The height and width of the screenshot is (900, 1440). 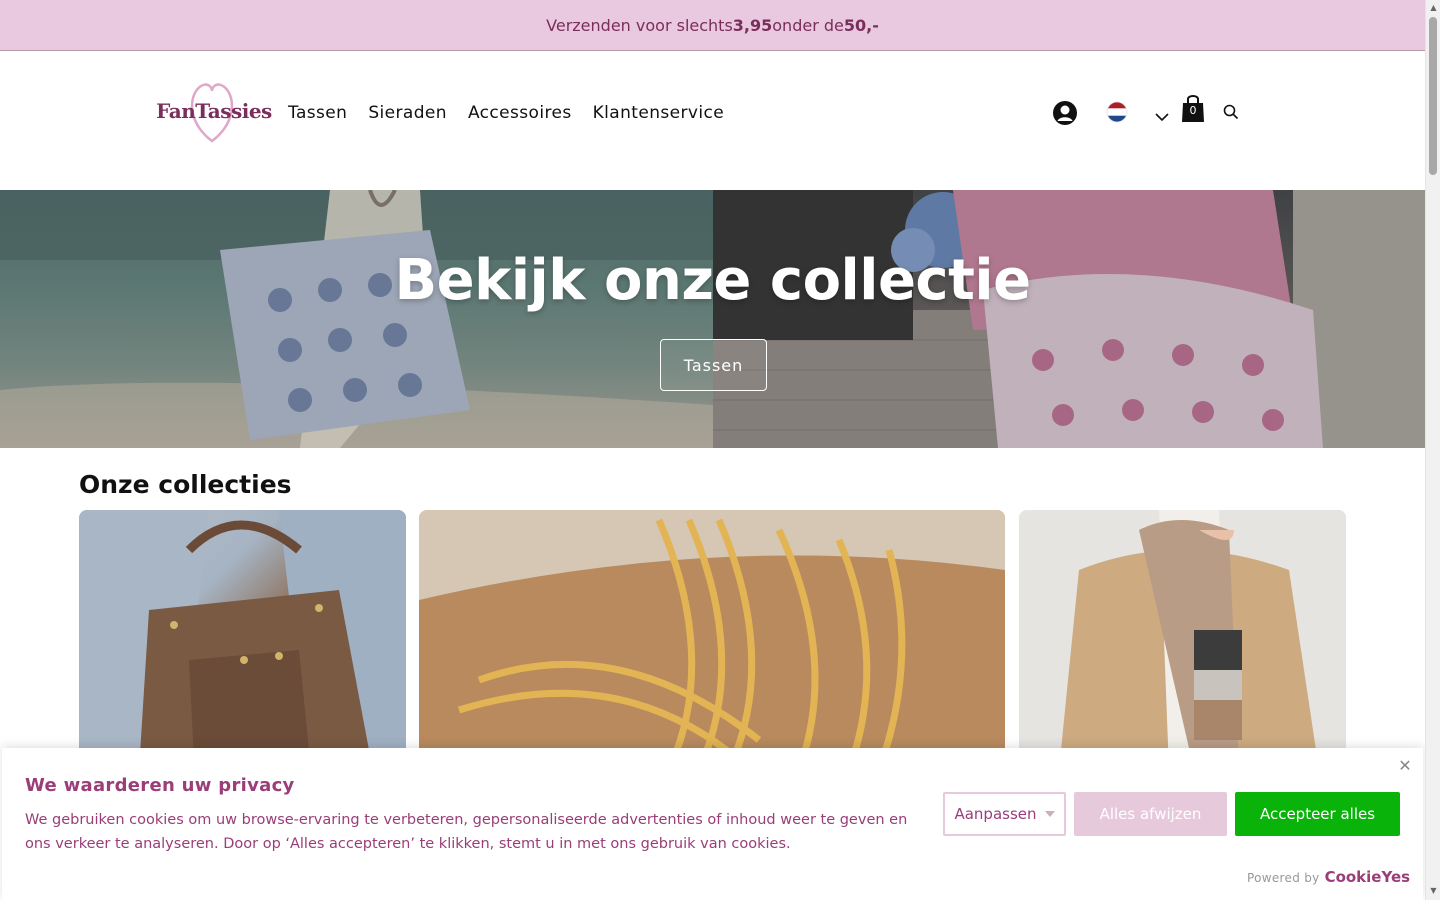 What do you see at coordinates (658, 113) in the screenshot?
I see `nav-item-klantenservice: Klantenservice` at bounding box center [658, 113].